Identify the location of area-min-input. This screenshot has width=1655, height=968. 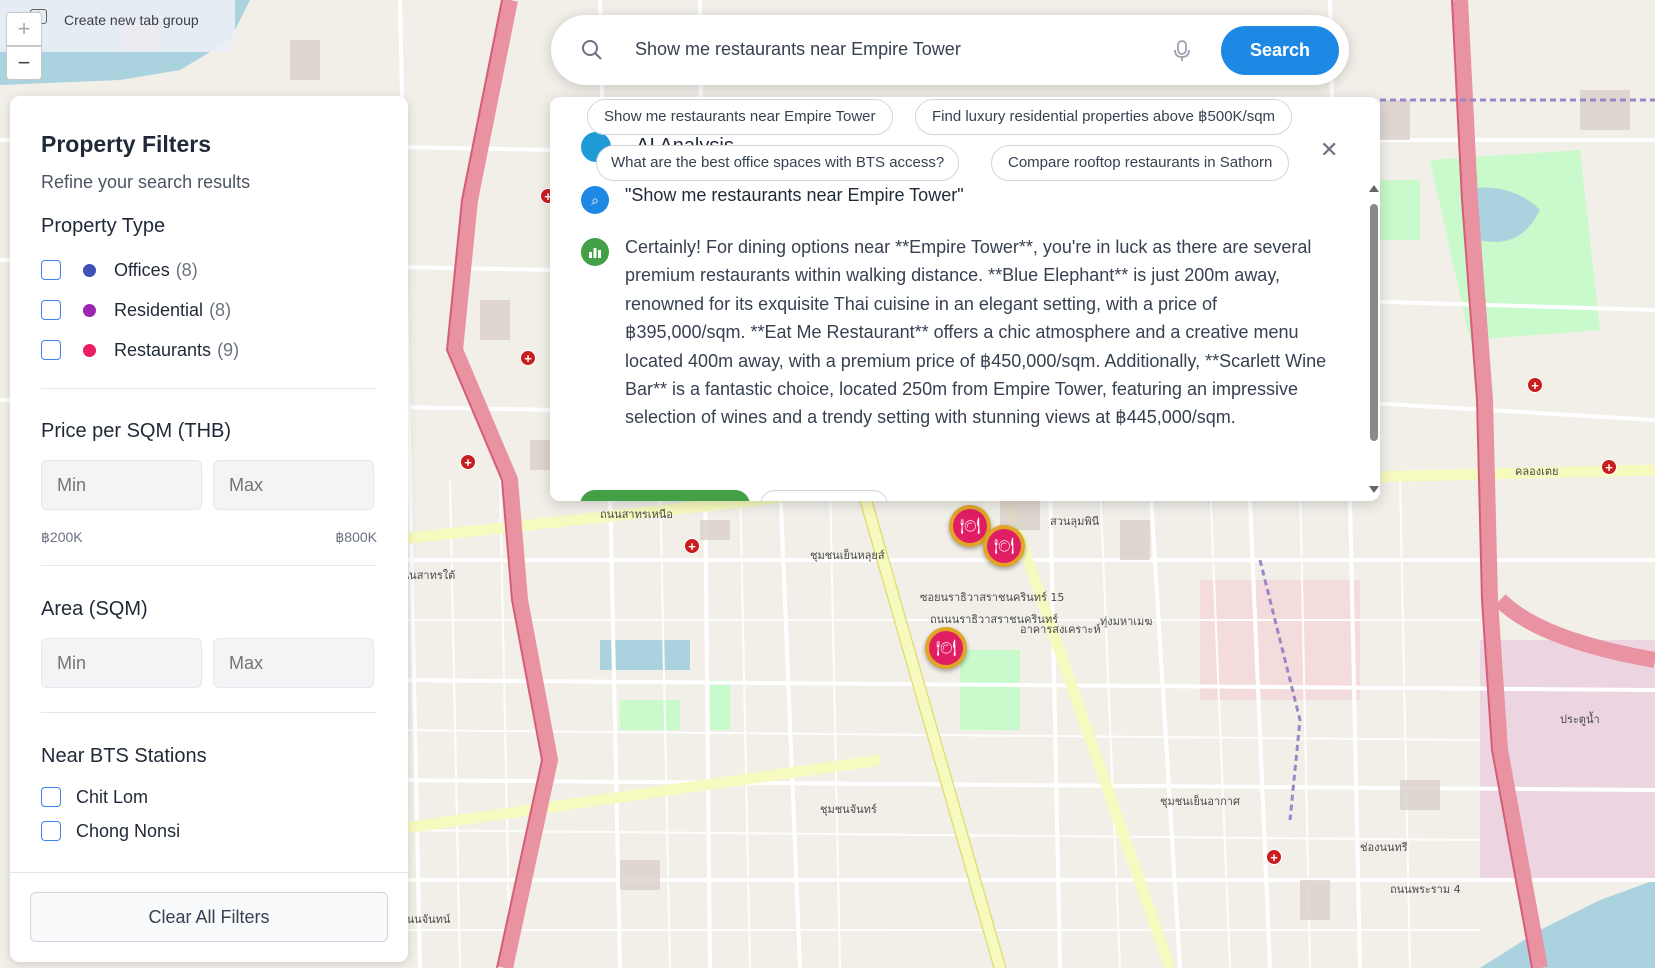
(121, 663).